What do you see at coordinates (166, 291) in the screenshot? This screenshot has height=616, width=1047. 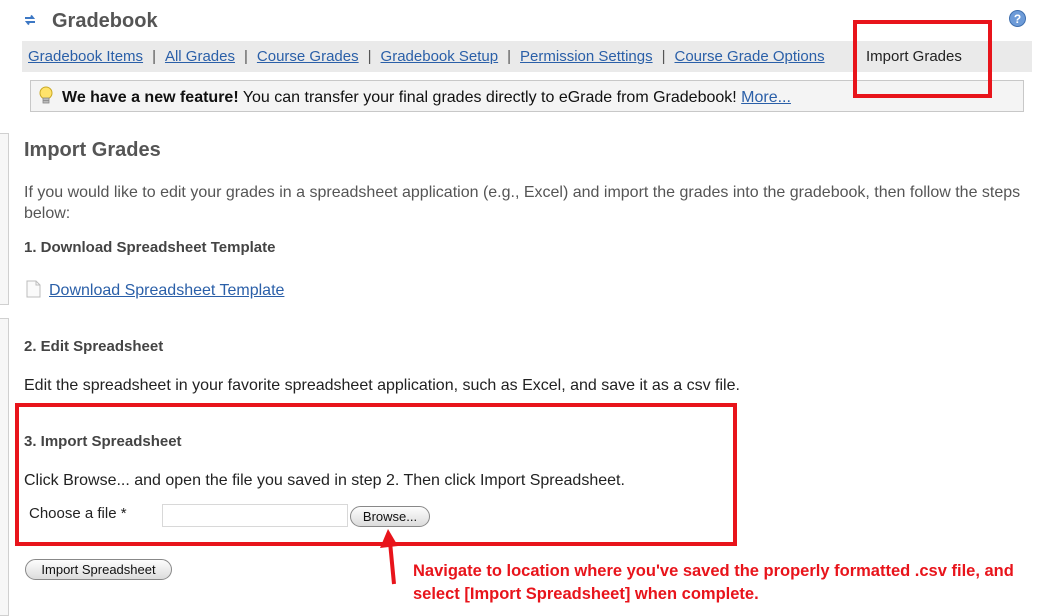 I see `download-template-link: Download Spreadsheet Template` at bounding box center [166, 291].